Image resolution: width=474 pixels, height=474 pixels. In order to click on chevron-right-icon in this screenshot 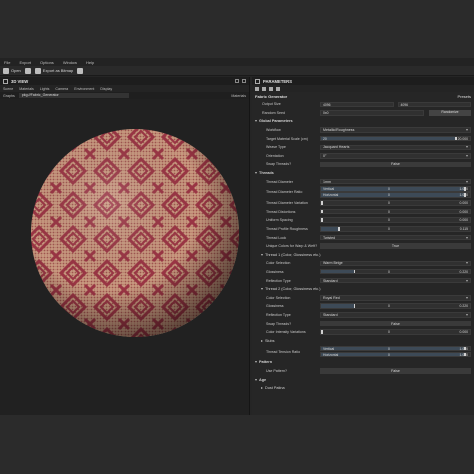, I will do `click(262, 388)`.